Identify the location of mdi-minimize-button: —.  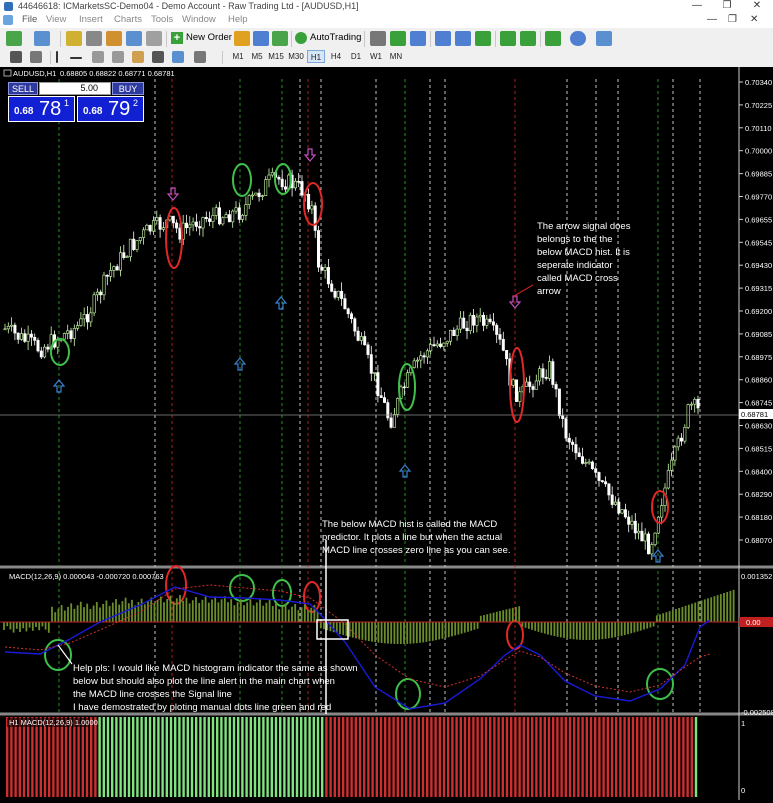
(712, 19).